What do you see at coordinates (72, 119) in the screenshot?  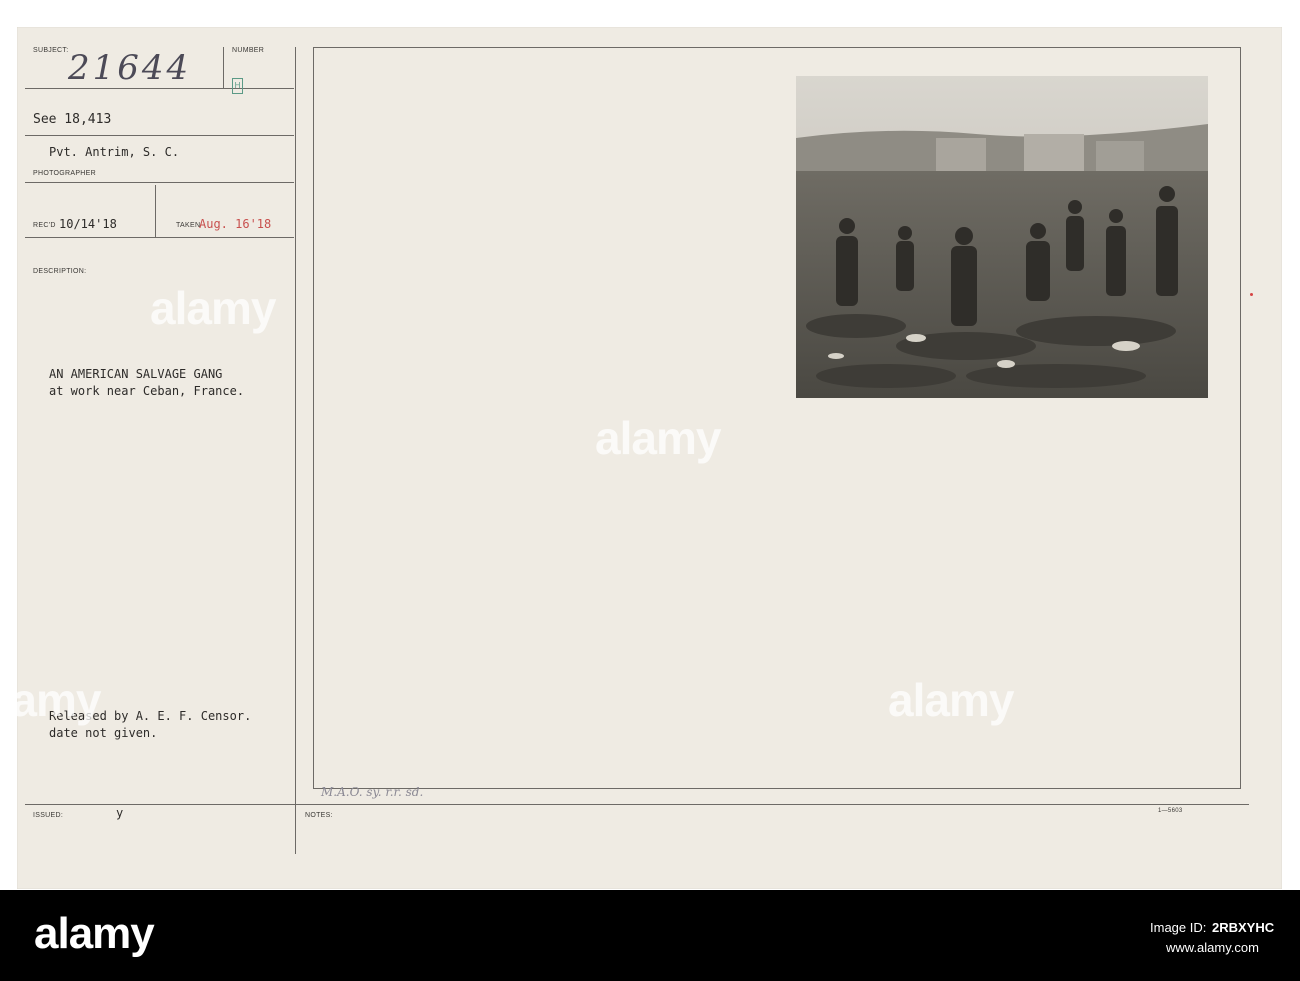 I see `see-reference: See 18,413` at bounding box center [72, 119].